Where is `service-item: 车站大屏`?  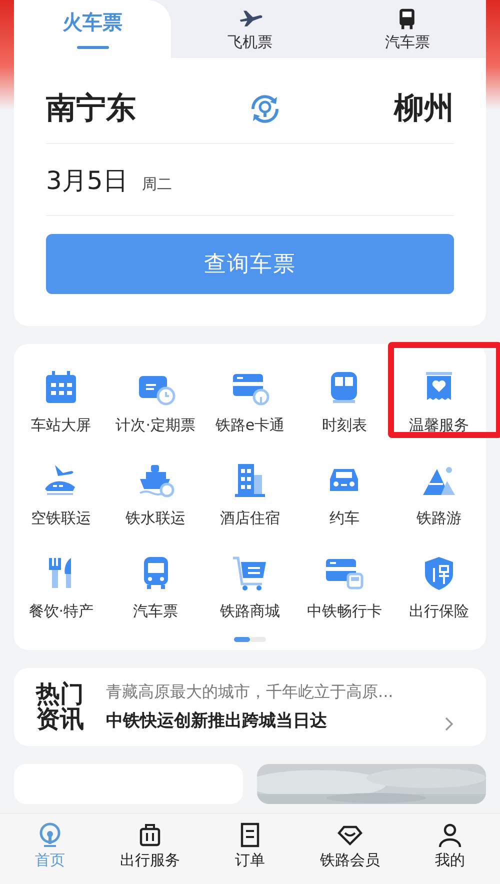 service-item: 车站大屏 is located at coordinates (61, 425).